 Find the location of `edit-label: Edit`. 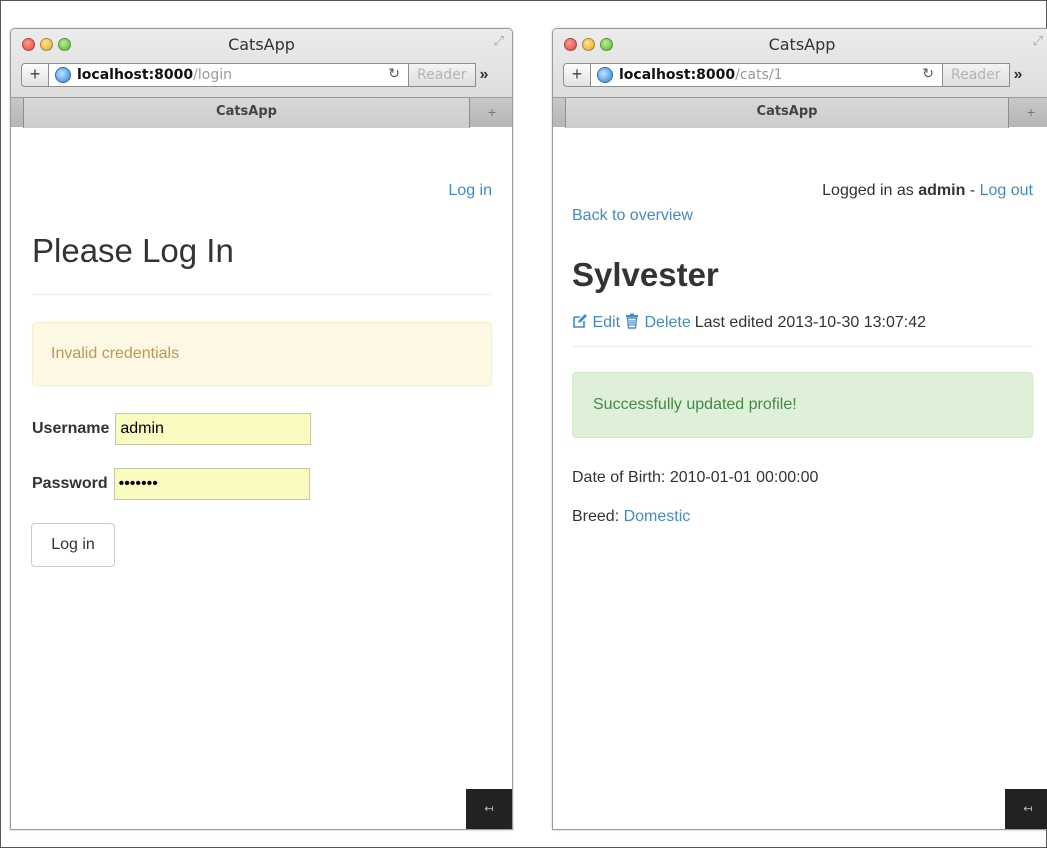

edit-label: Edit is located at coordinates (606, 322).